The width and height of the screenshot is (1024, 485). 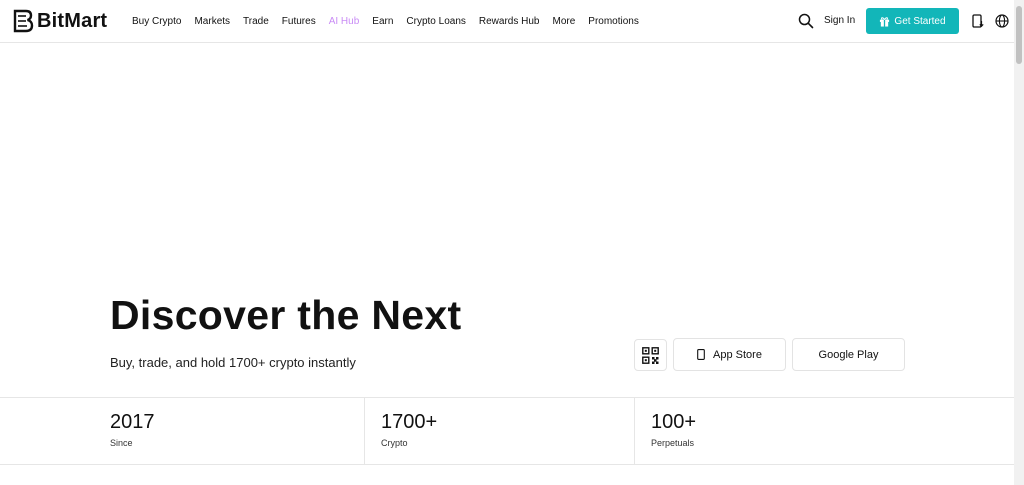 What do you see at coordinates (978, 21) in the screenshot?
I see `download-app-icon` at bounding box center [978, 21].